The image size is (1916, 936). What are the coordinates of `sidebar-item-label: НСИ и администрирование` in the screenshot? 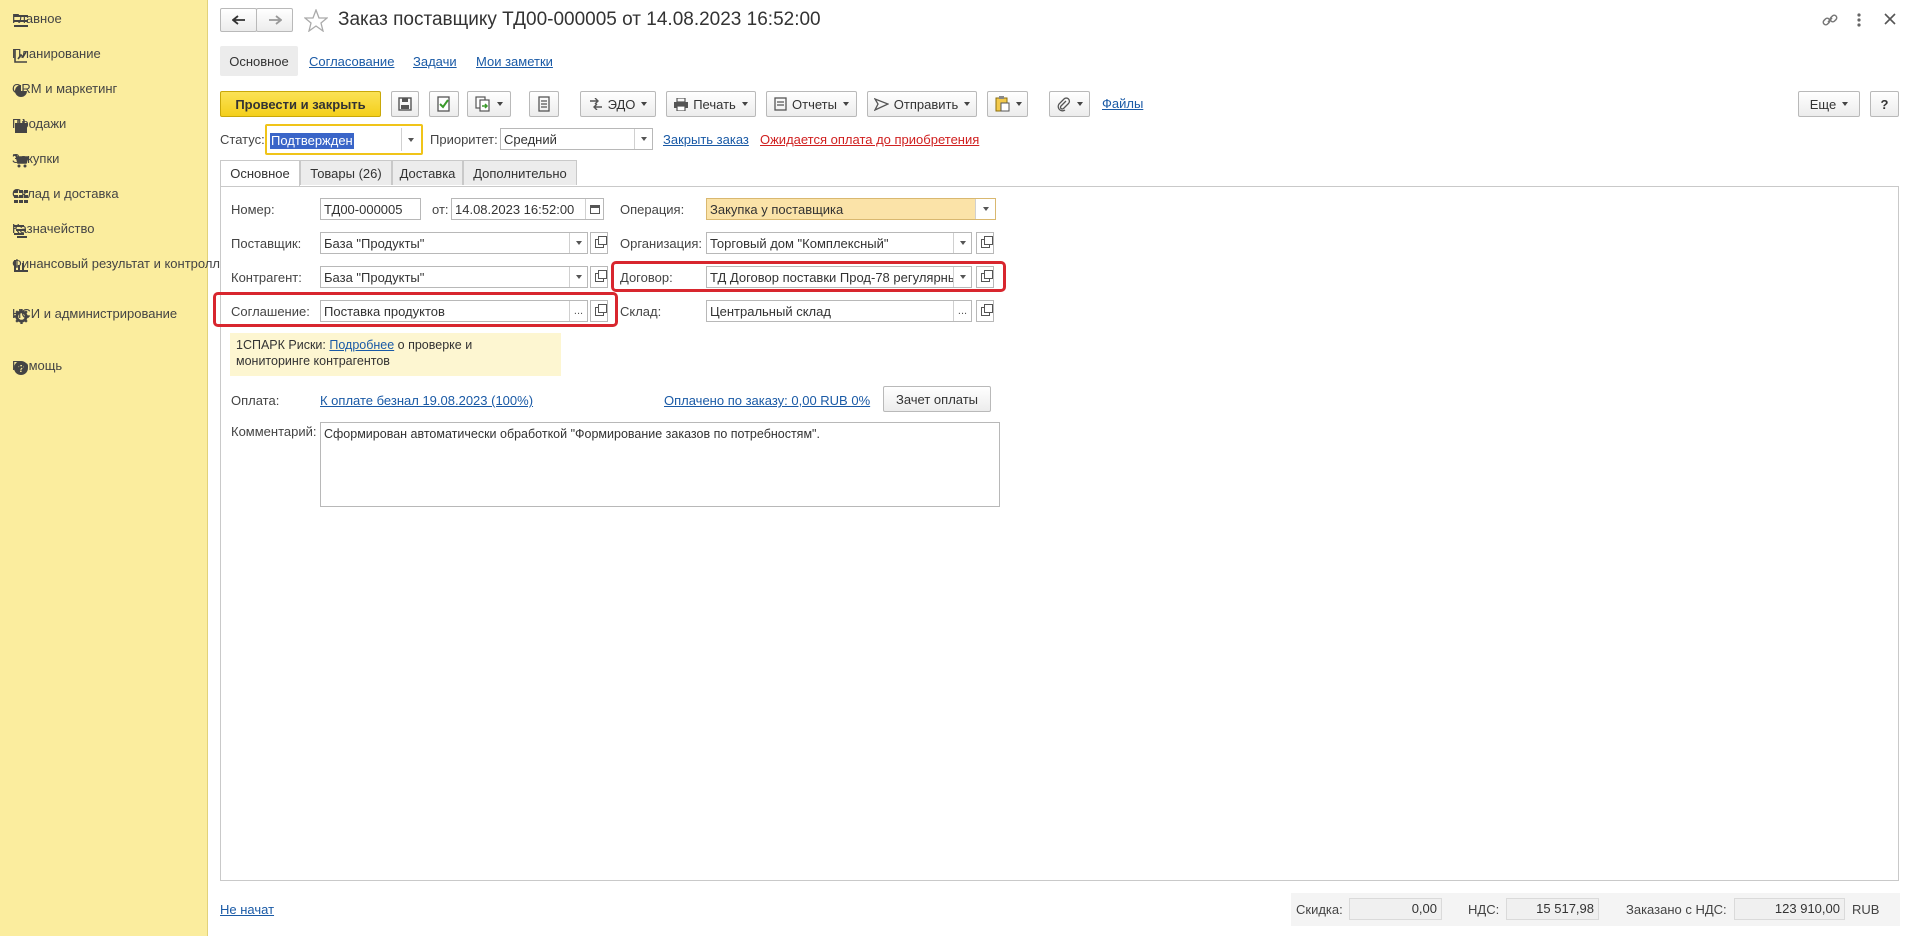 It's located at (95, 313).